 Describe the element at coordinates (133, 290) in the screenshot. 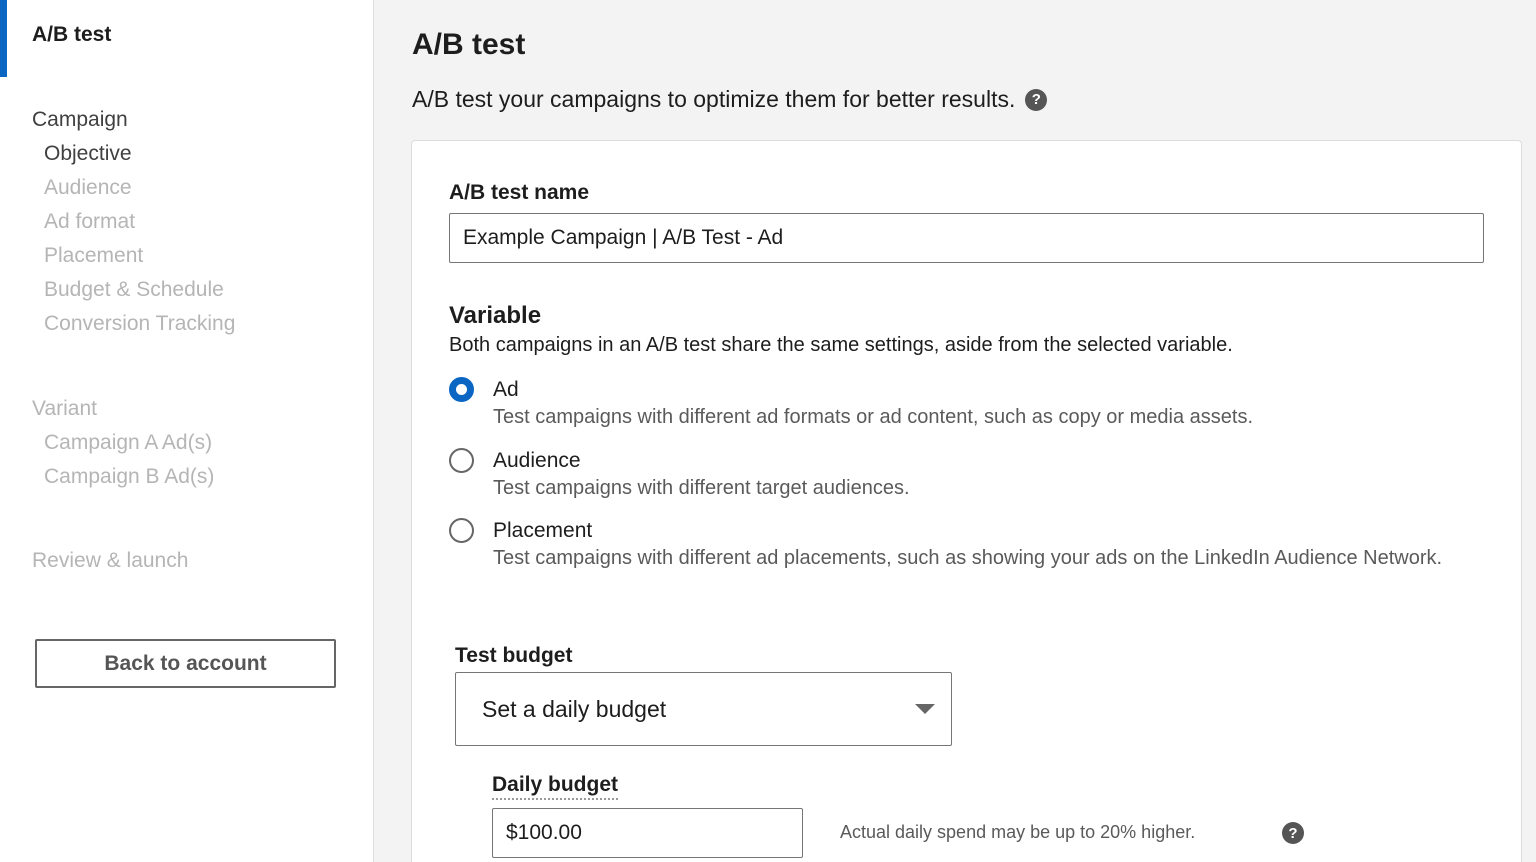

I see `sidebar-item-budget-schedule: Budget & Schedule` at that location.